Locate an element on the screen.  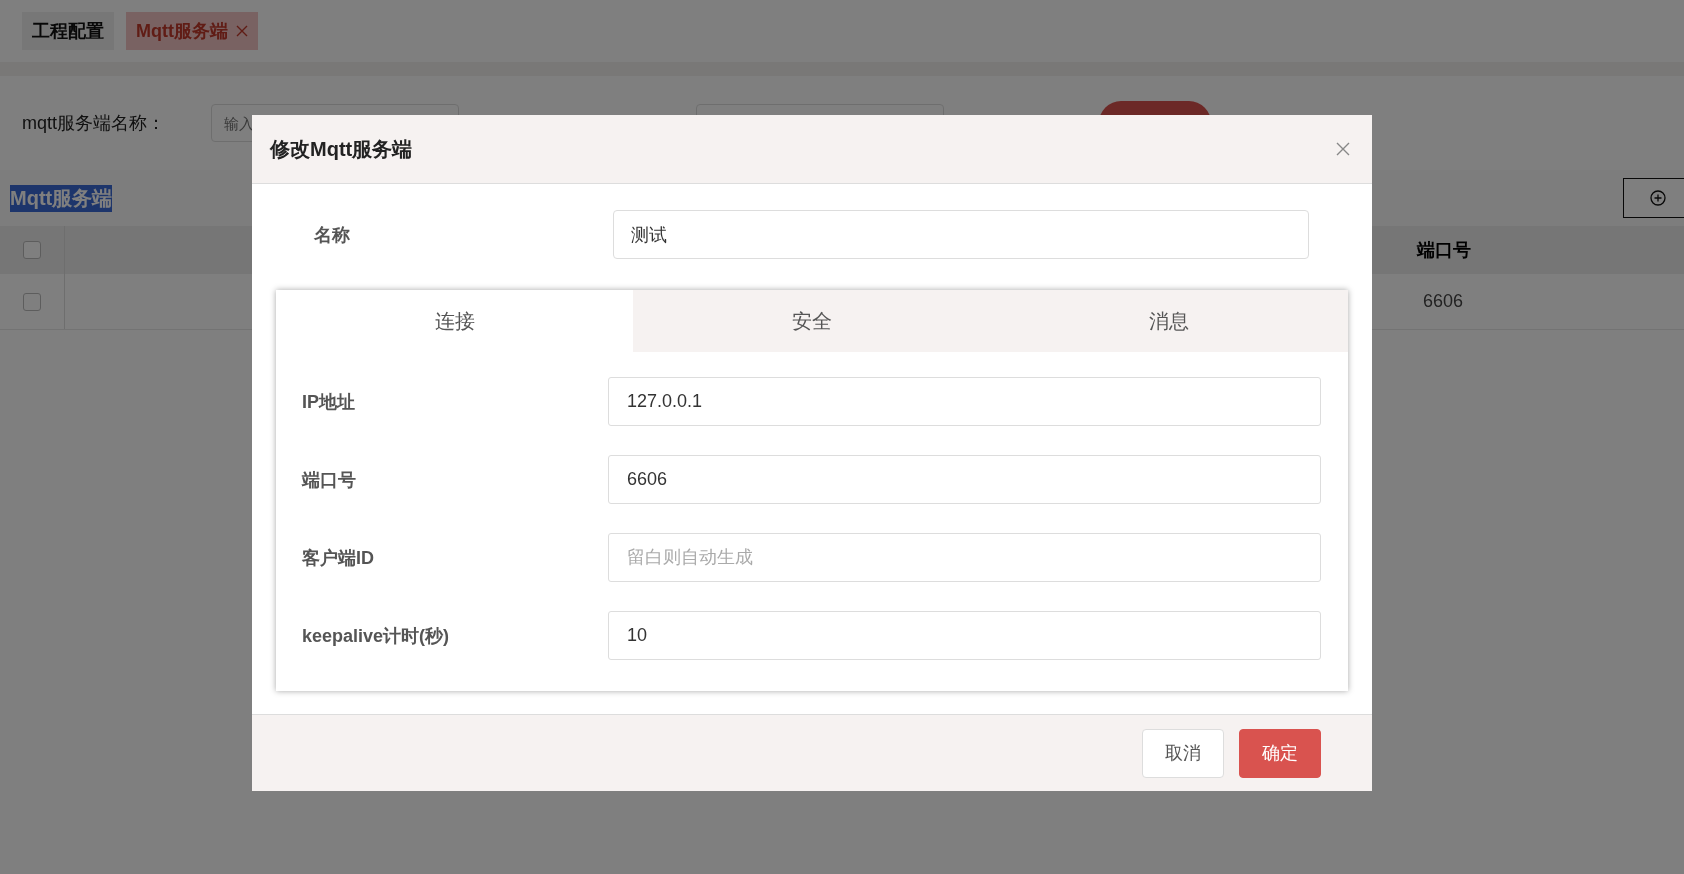
field-label: 客户端ID is located at coordinates (338, 558).